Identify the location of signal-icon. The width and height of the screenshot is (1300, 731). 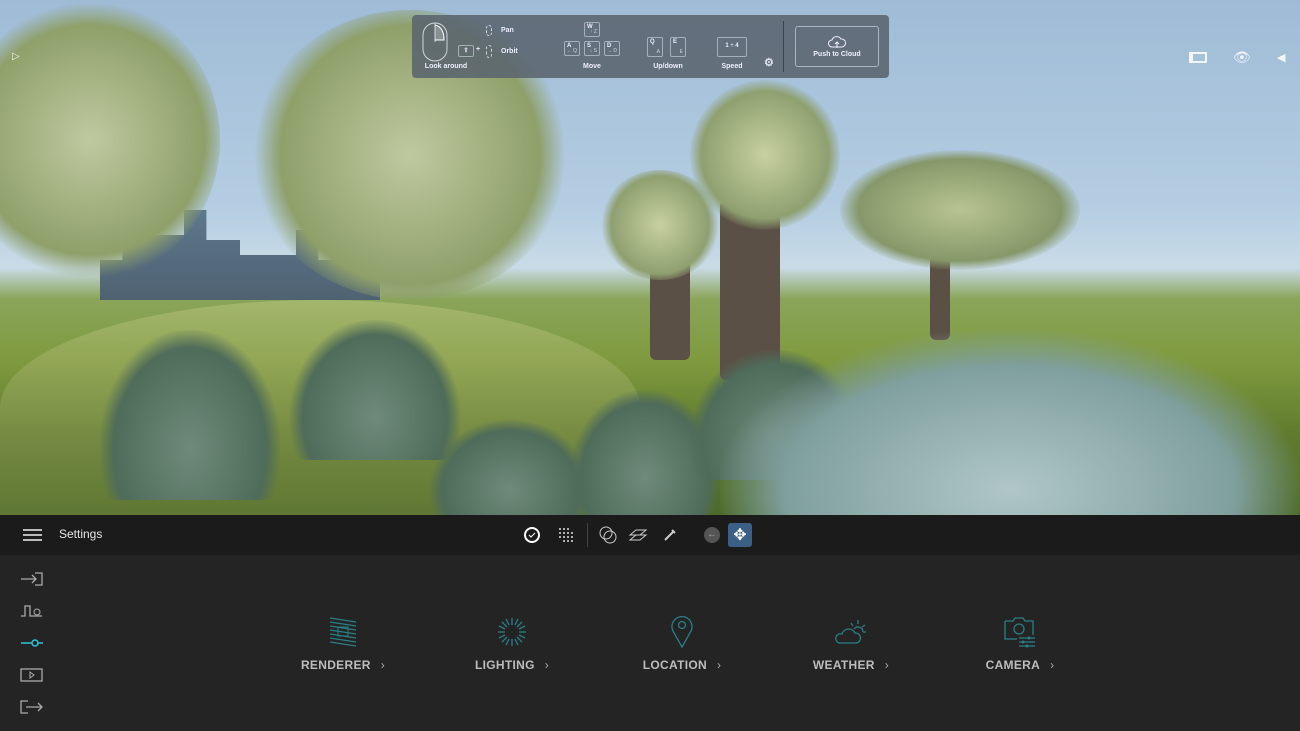
(32, 611).